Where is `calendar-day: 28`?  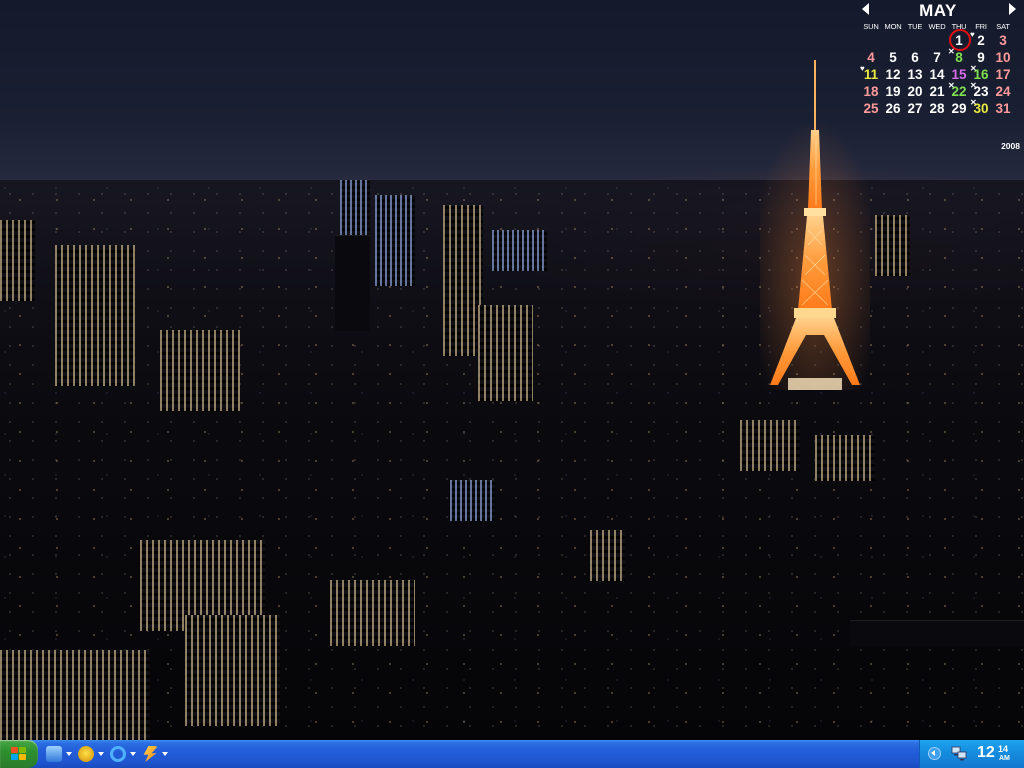
calendar-day: 28 is located at coordinates (937, 108).